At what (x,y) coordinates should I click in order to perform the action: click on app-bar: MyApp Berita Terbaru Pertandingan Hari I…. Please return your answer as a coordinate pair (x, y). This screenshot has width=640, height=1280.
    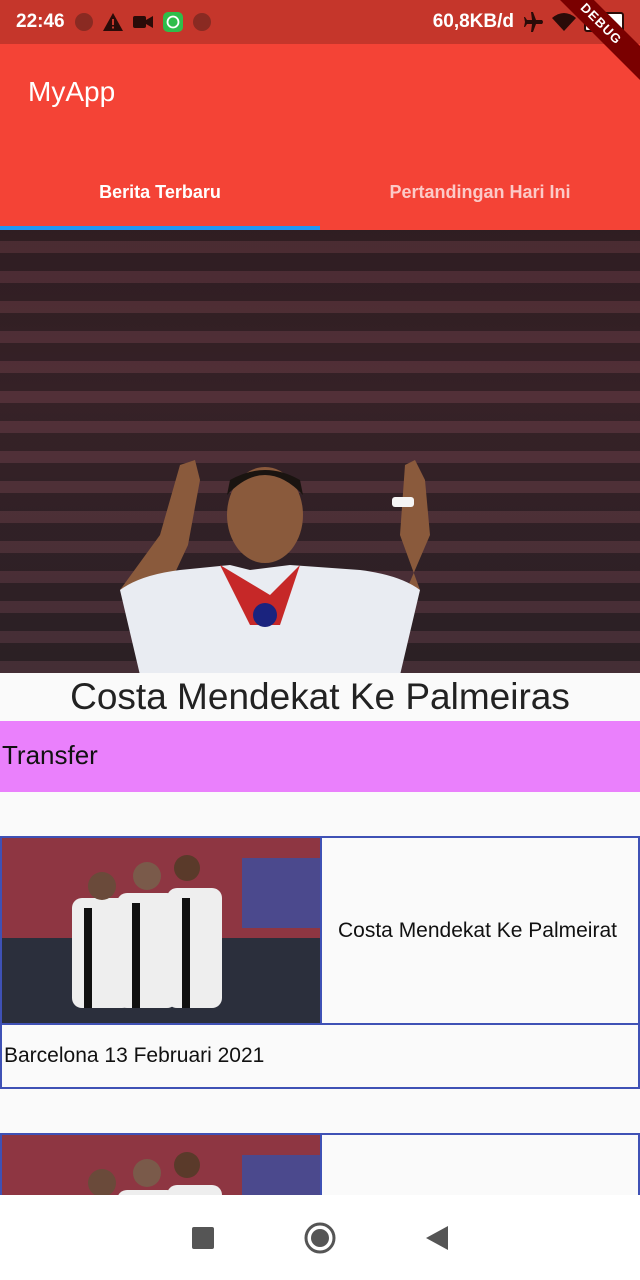
    Looking at the image, I should click on (320, 137).